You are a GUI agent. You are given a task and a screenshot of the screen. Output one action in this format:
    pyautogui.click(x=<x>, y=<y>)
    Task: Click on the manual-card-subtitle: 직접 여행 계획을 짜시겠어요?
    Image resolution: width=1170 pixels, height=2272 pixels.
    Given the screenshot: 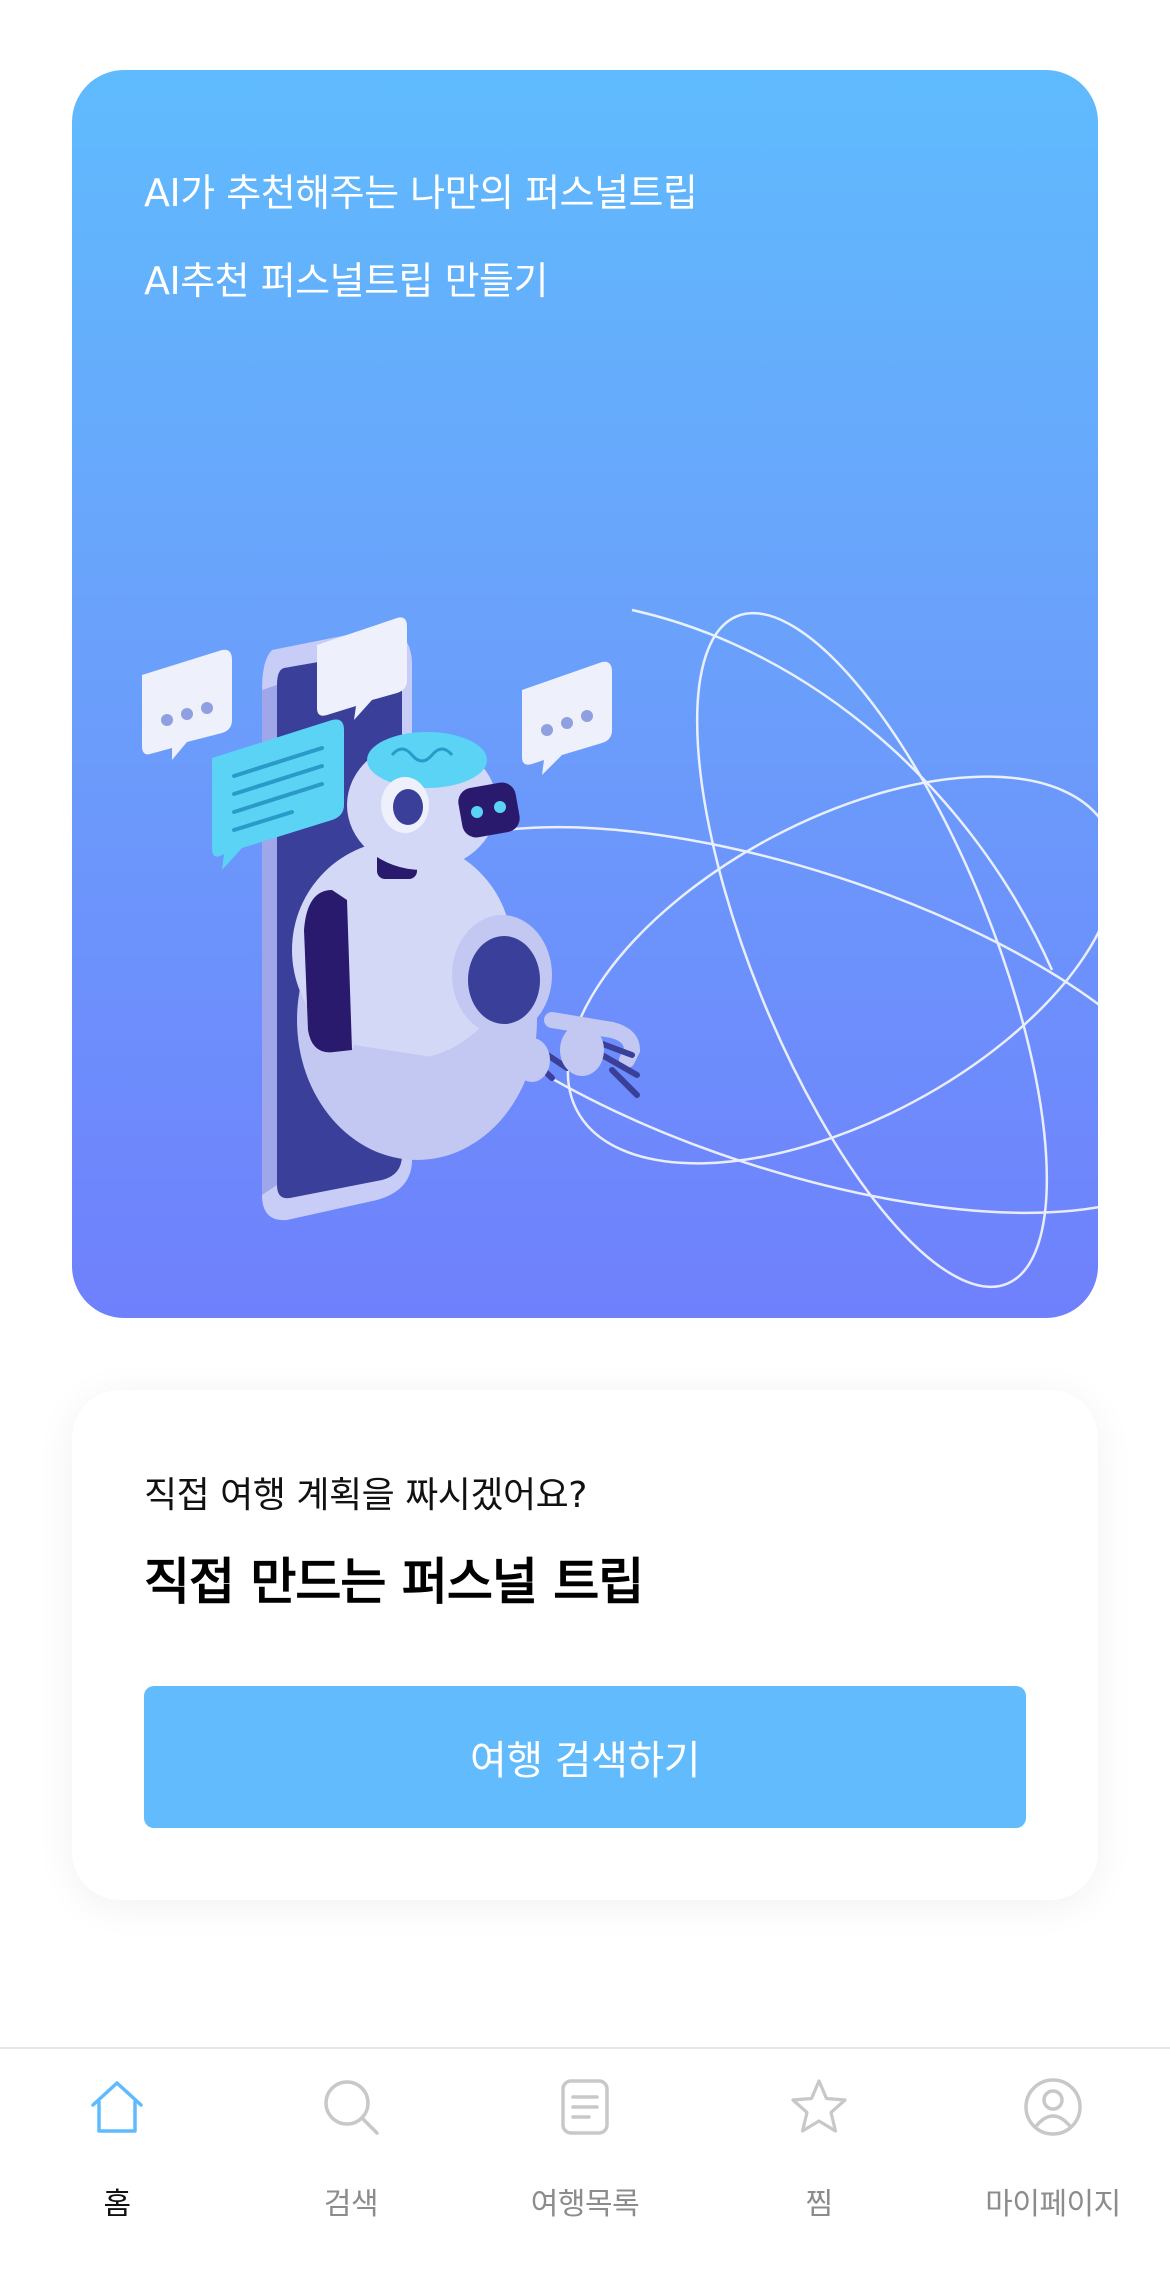 What is the action you would take?
    pyautogui.click(x=365, y=1495)
    